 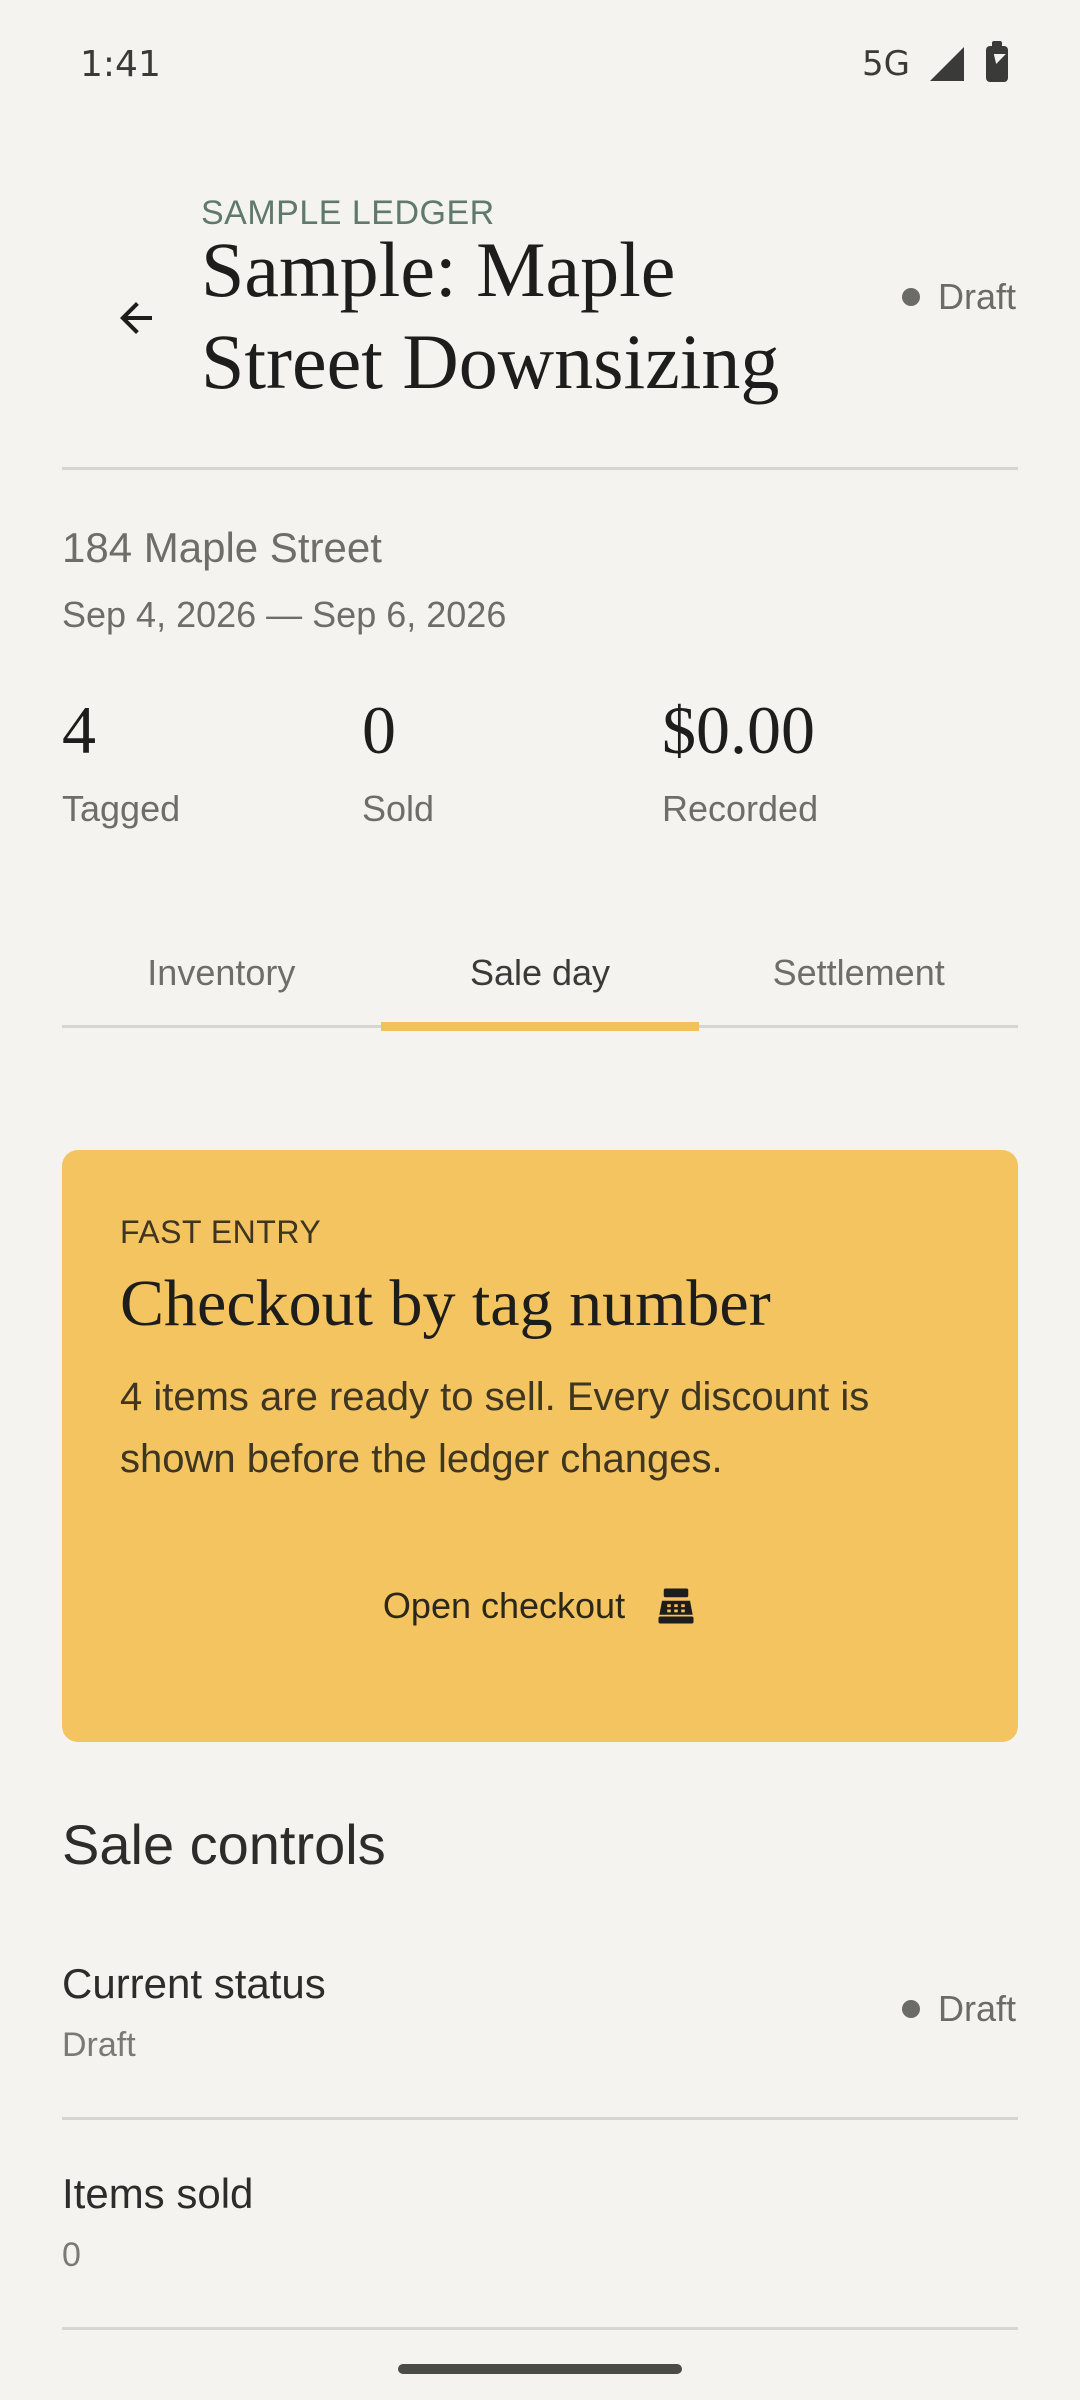 I want to click on status-bar: 1:41 5G, so click(x=540, y=68).